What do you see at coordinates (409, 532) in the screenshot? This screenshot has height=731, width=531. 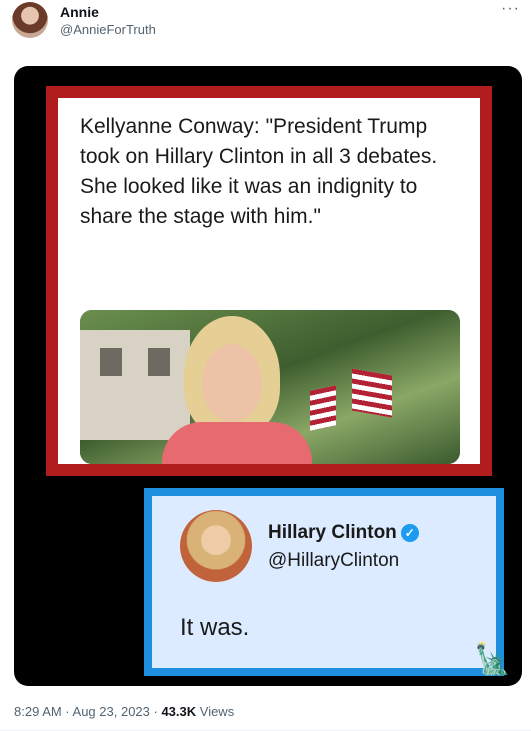 I see `verified-badge-icon: ✓` at bounding box center [409, 532].